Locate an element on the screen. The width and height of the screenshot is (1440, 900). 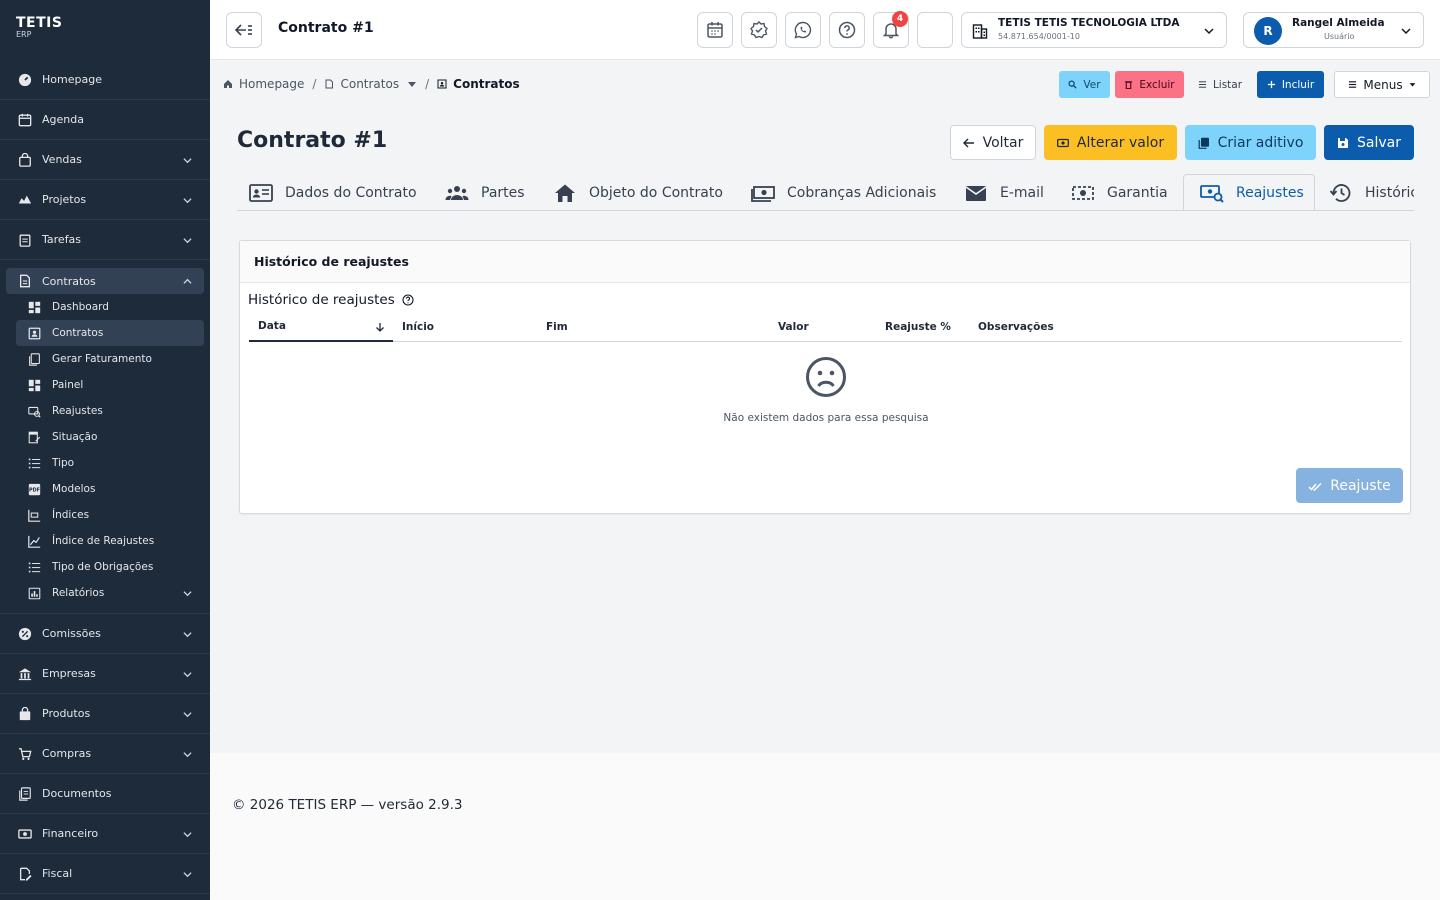
cart-icon is located at coordinates (25, 753).